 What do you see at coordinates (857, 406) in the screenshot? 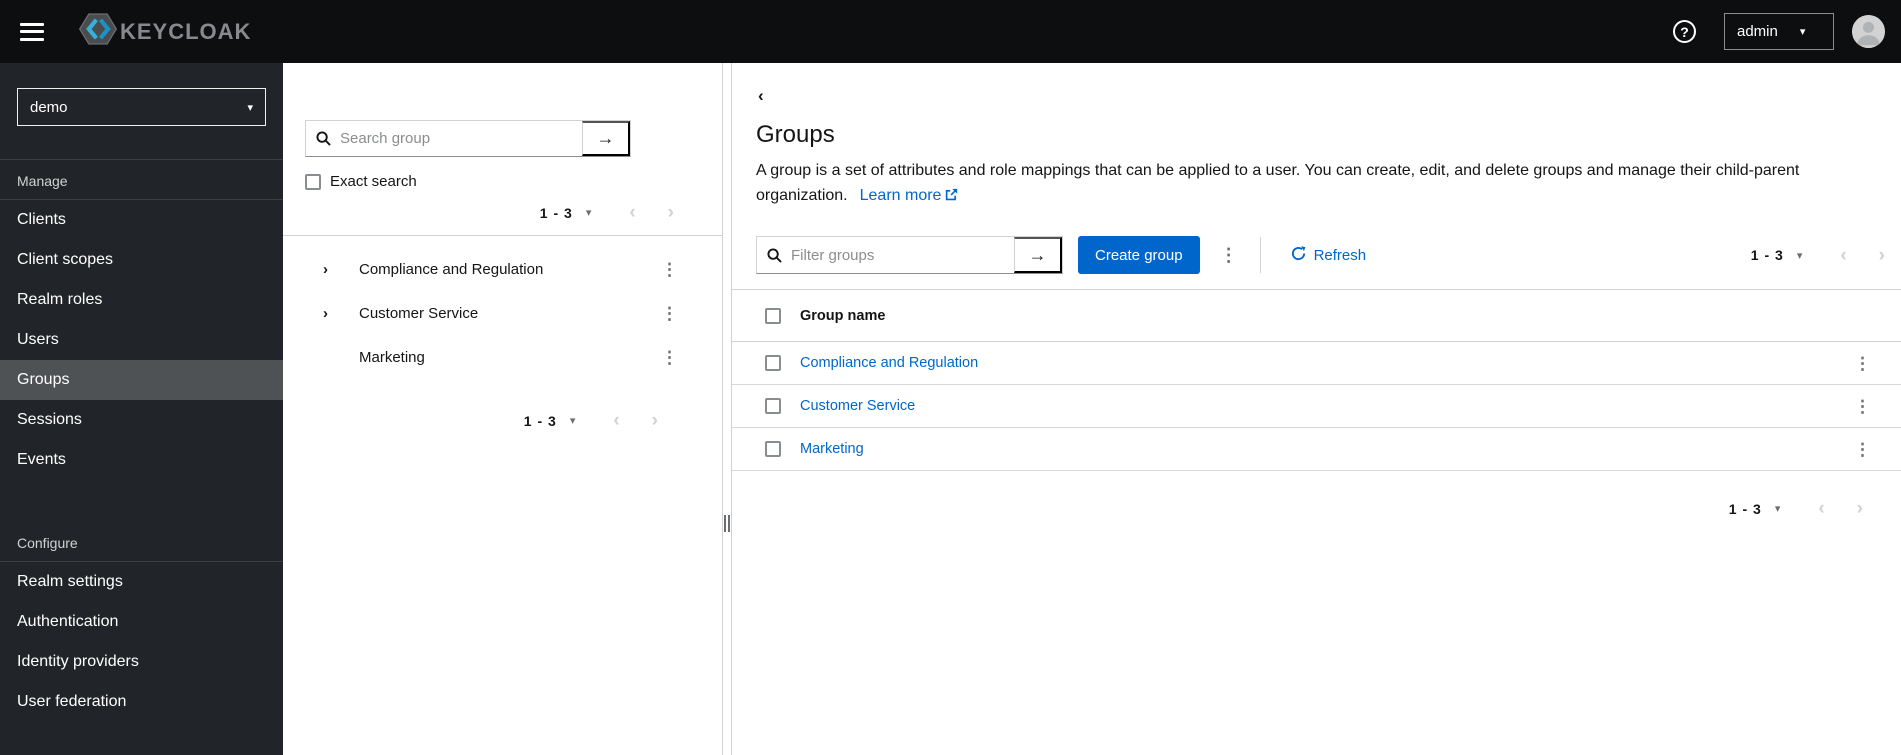
I see `group-link: Customer Service` at bounding box center [857, 406].